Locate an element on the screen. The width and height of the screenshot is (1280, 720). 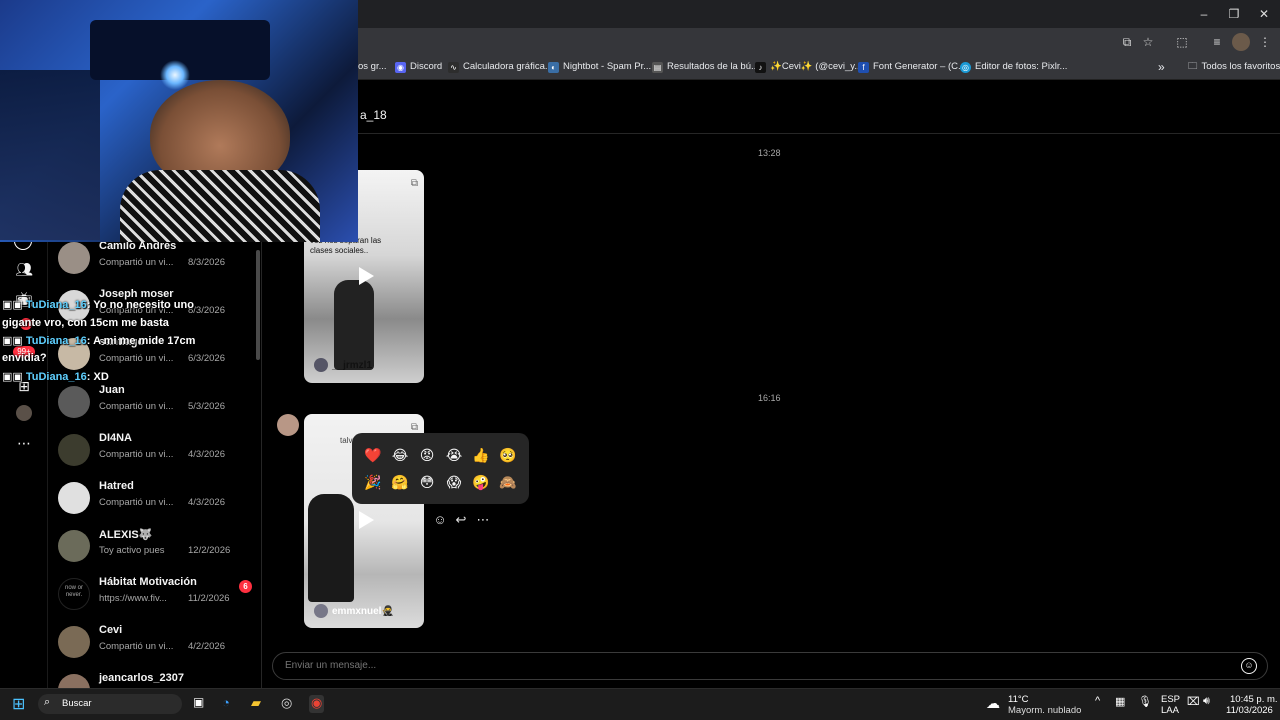
reaction-zany: 🤪 is located at coordinates (481, 482).